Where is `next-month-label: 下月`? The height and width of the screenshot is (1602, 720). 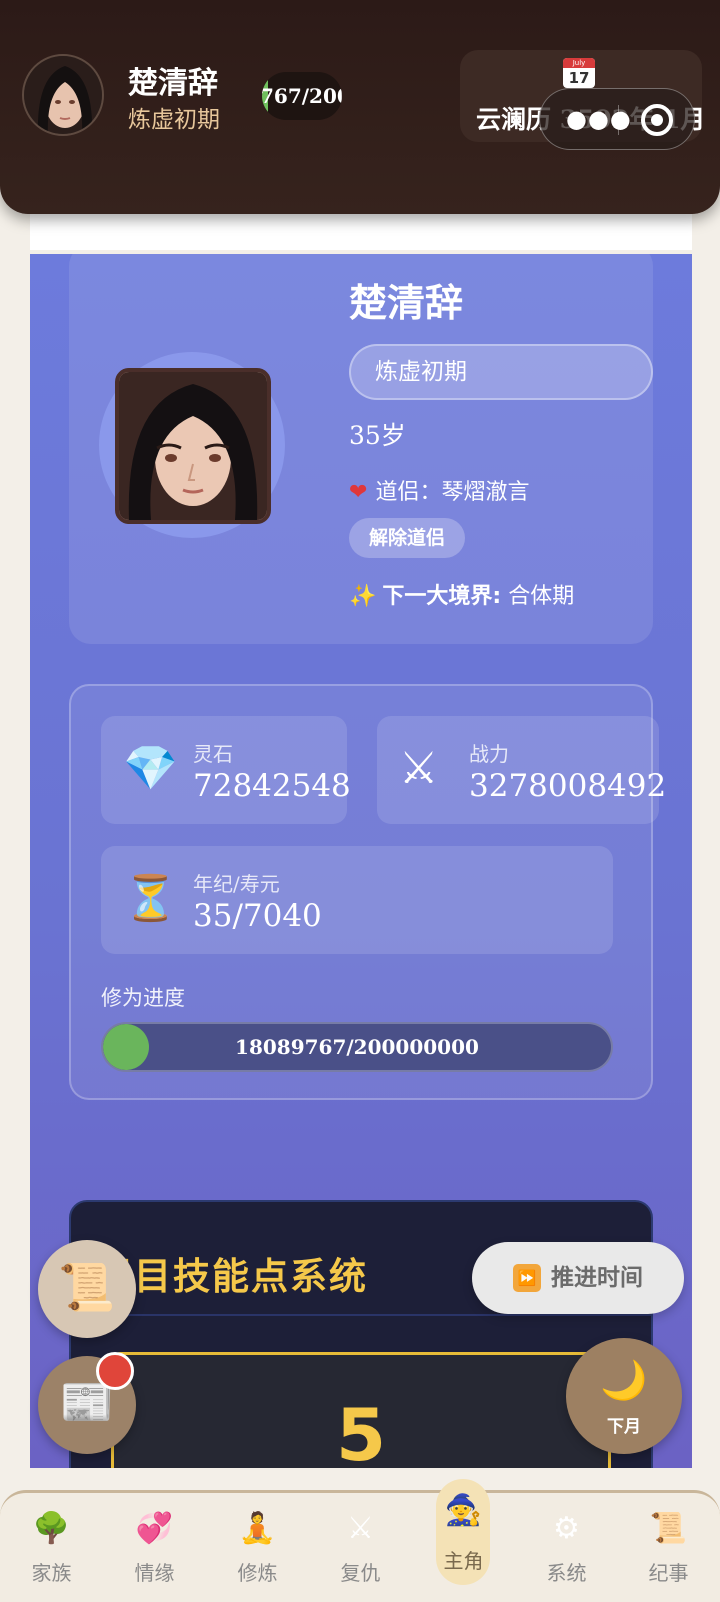
next-month-label: 下月 is located at coordinates (624, 1427).